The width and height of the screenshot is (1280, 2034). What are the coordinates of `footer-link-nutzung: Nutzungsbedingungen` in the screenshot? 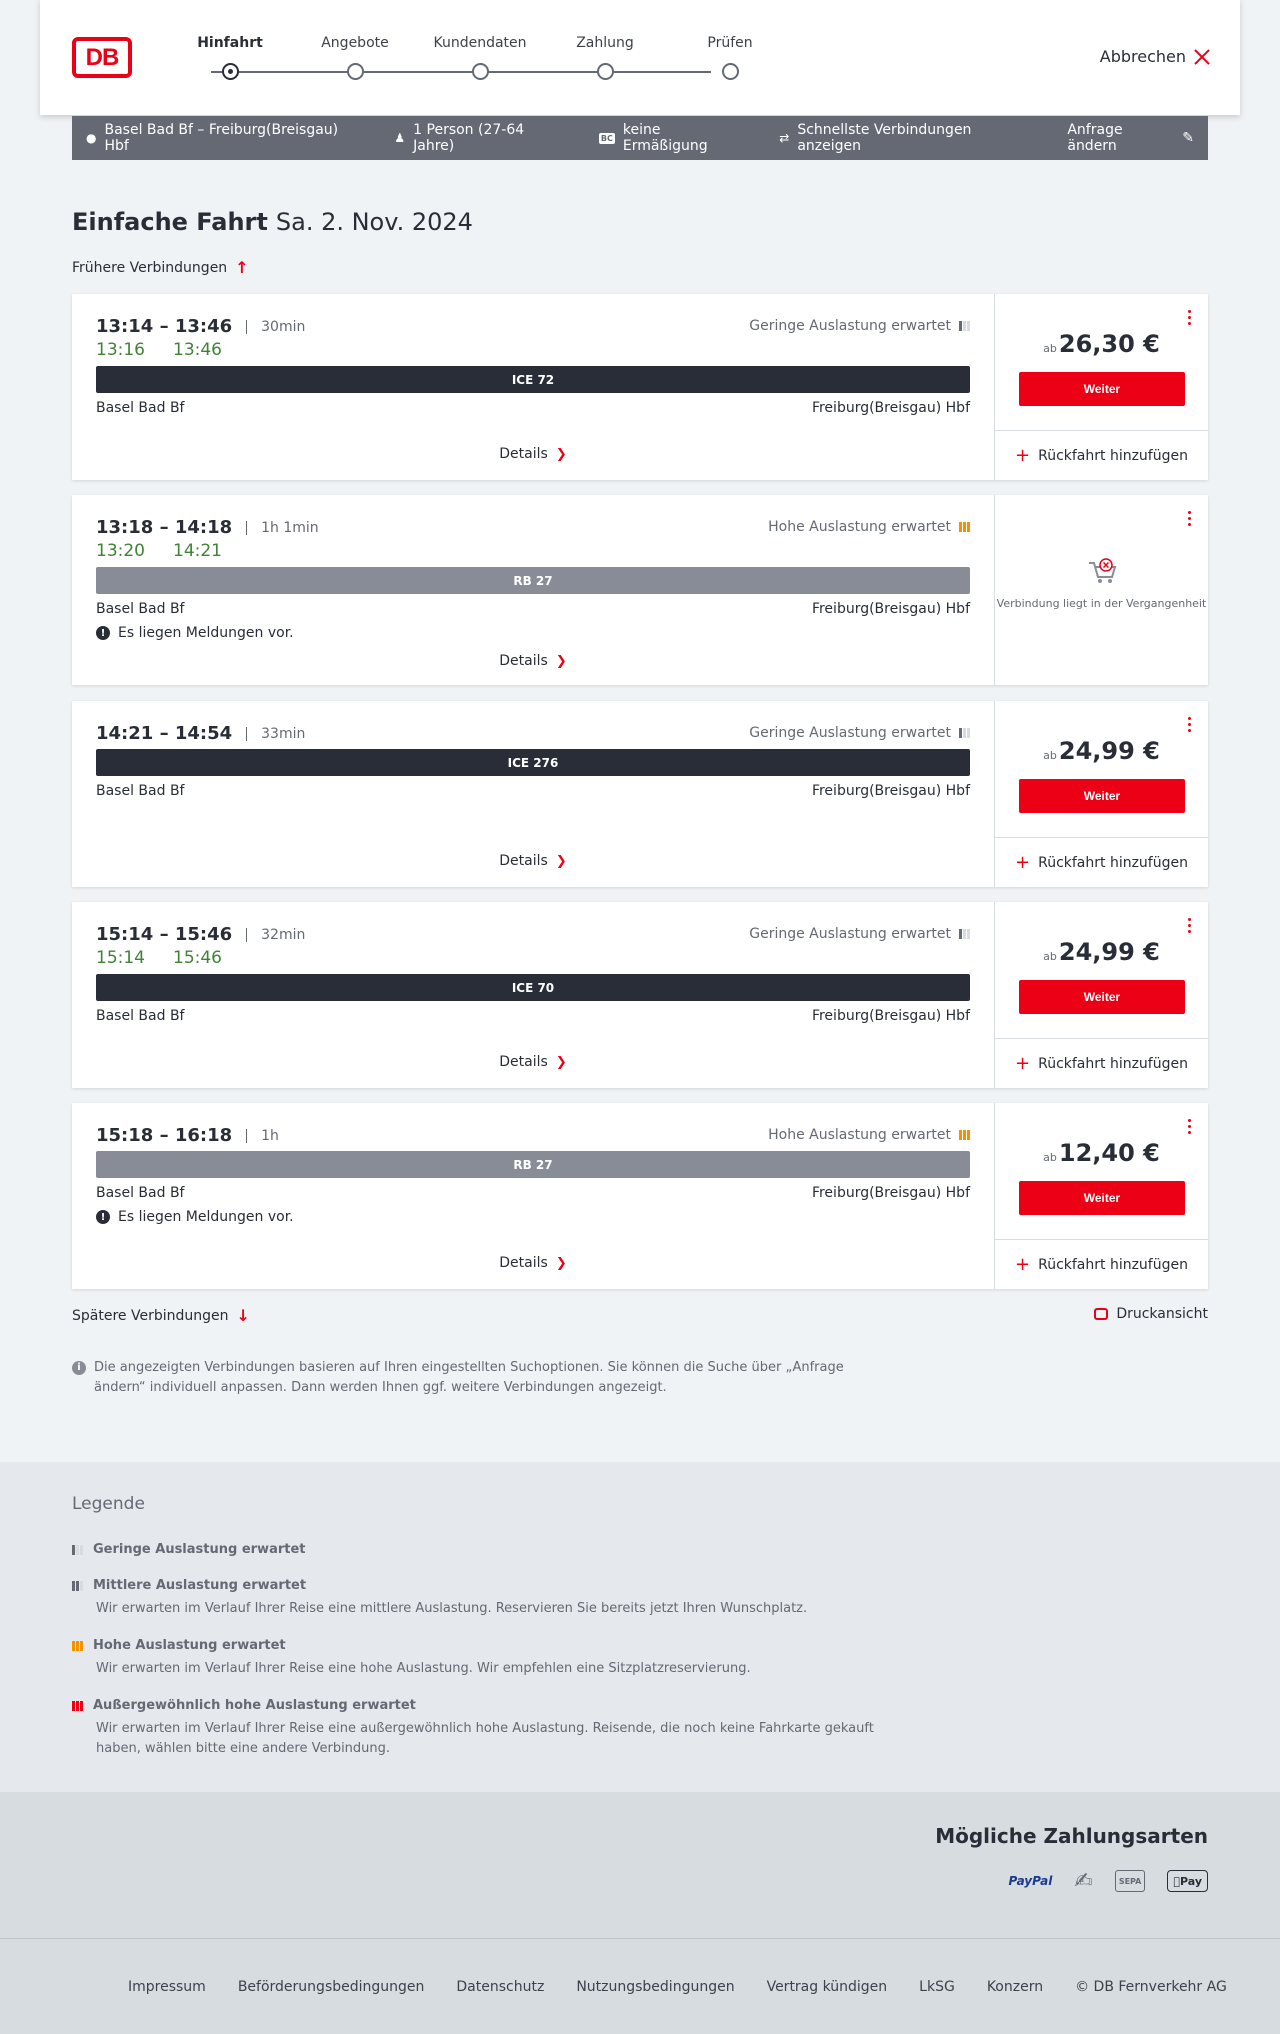 It's located at (655, 1987).